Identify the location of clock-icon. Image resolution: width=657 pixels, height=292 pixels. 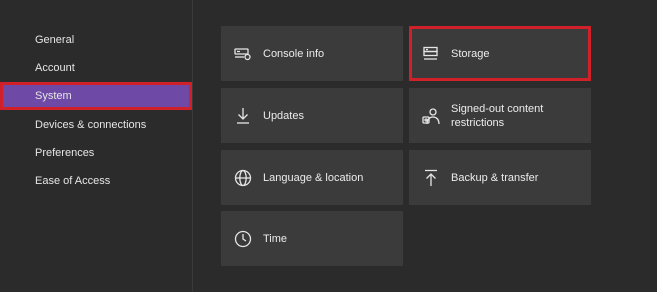
(243, 239).